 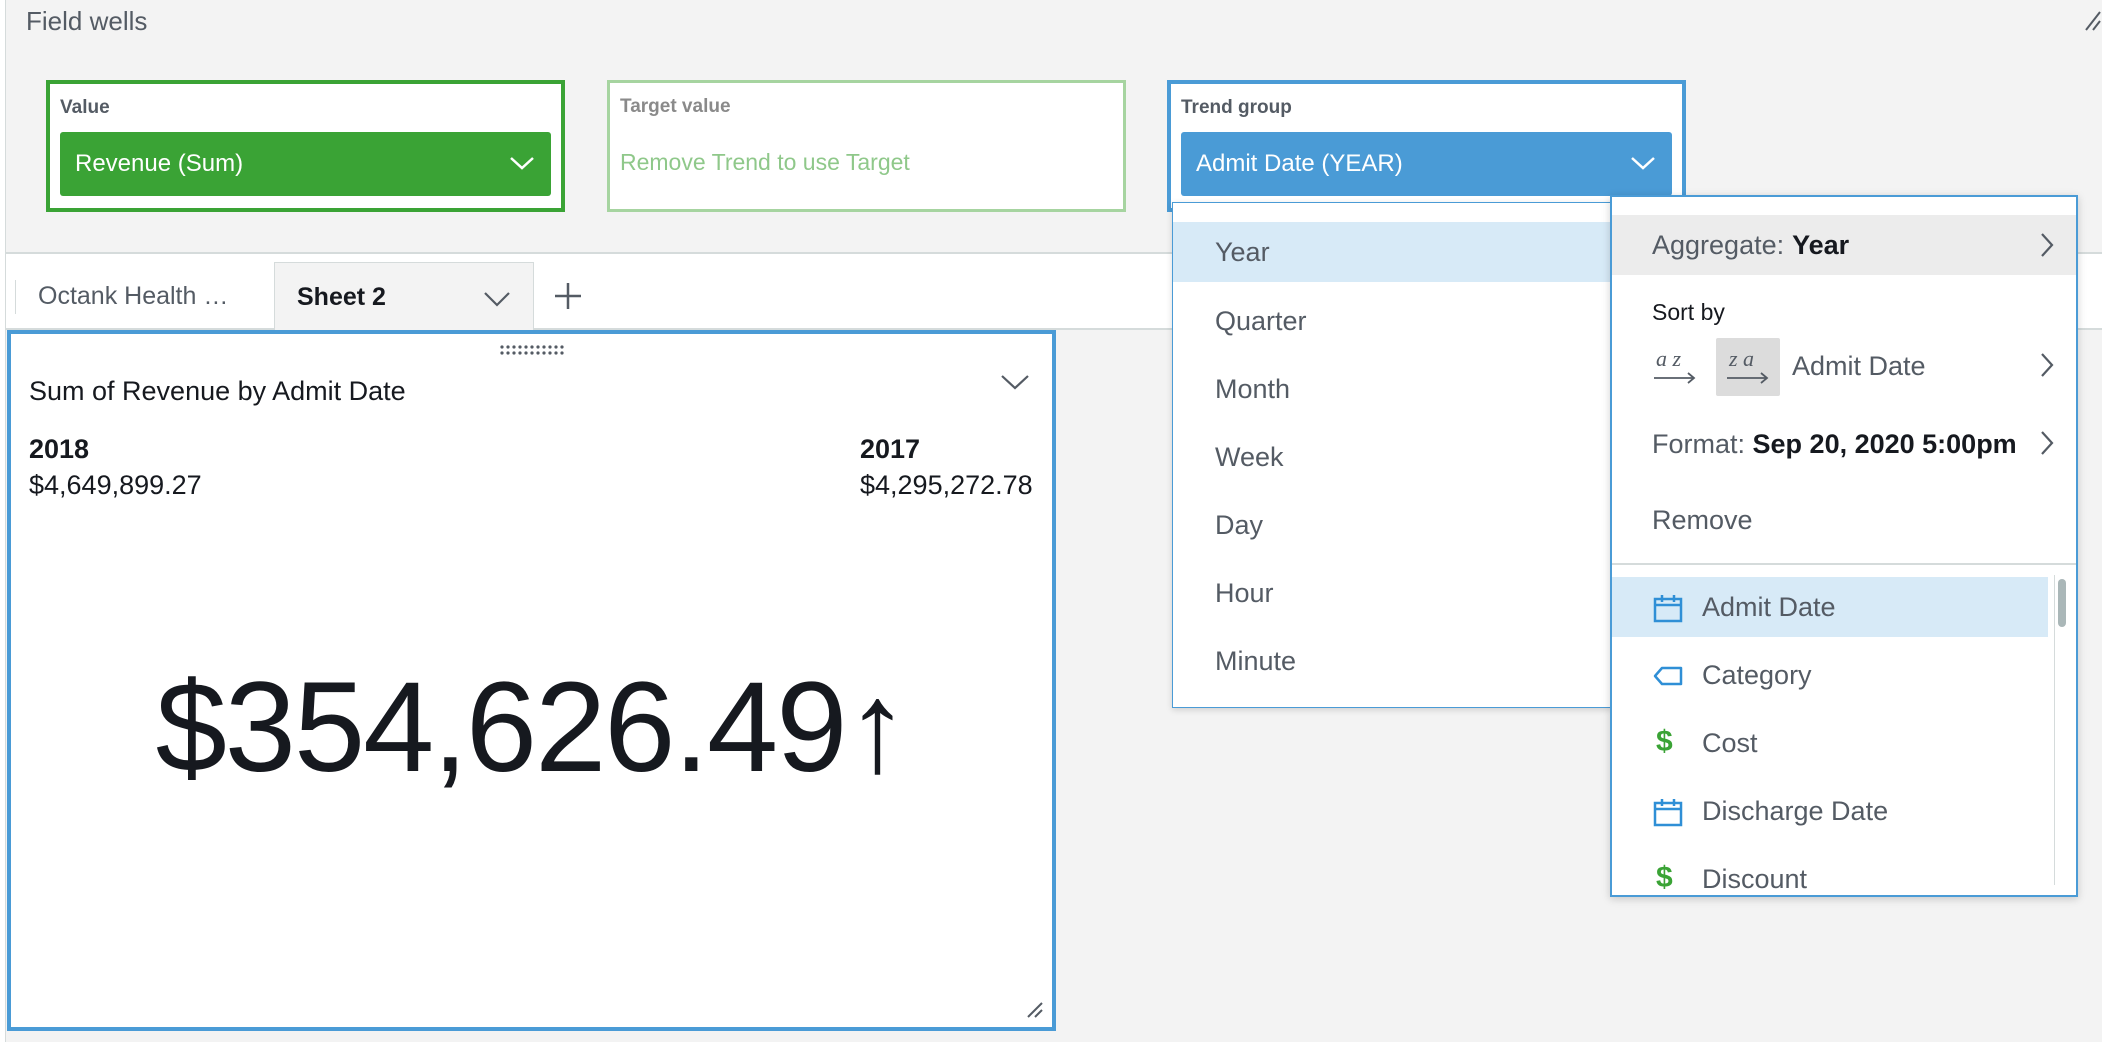 What do you see at coordinates (217, 391) in the screenshot?
I see `visual-title: Sum of Revenue by Admit Date` at bounding box center [217, 391].